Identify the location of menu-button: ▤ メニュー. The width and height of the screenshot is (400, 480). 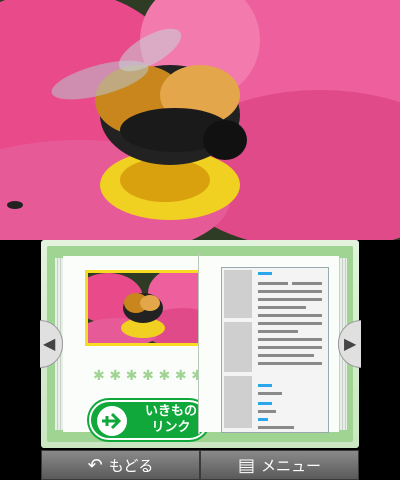
(279, 465).